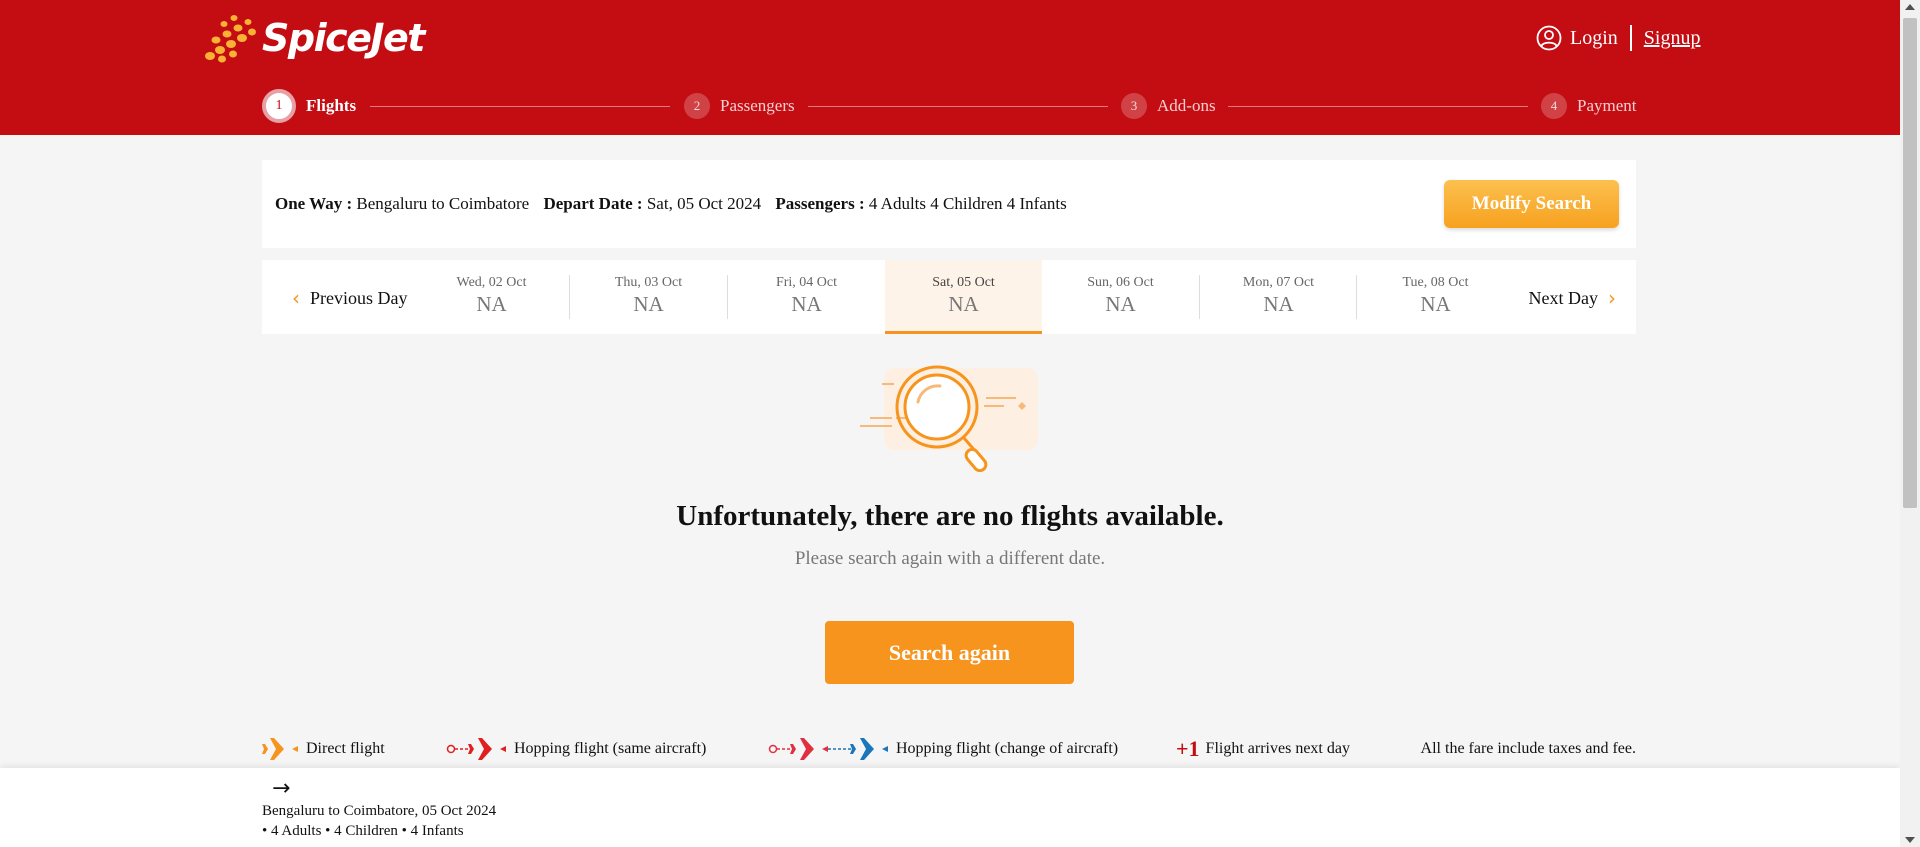  Describe the element at coordinates (230, 39) in the screenshot. I see `spicejet-logo-icon` at that location.